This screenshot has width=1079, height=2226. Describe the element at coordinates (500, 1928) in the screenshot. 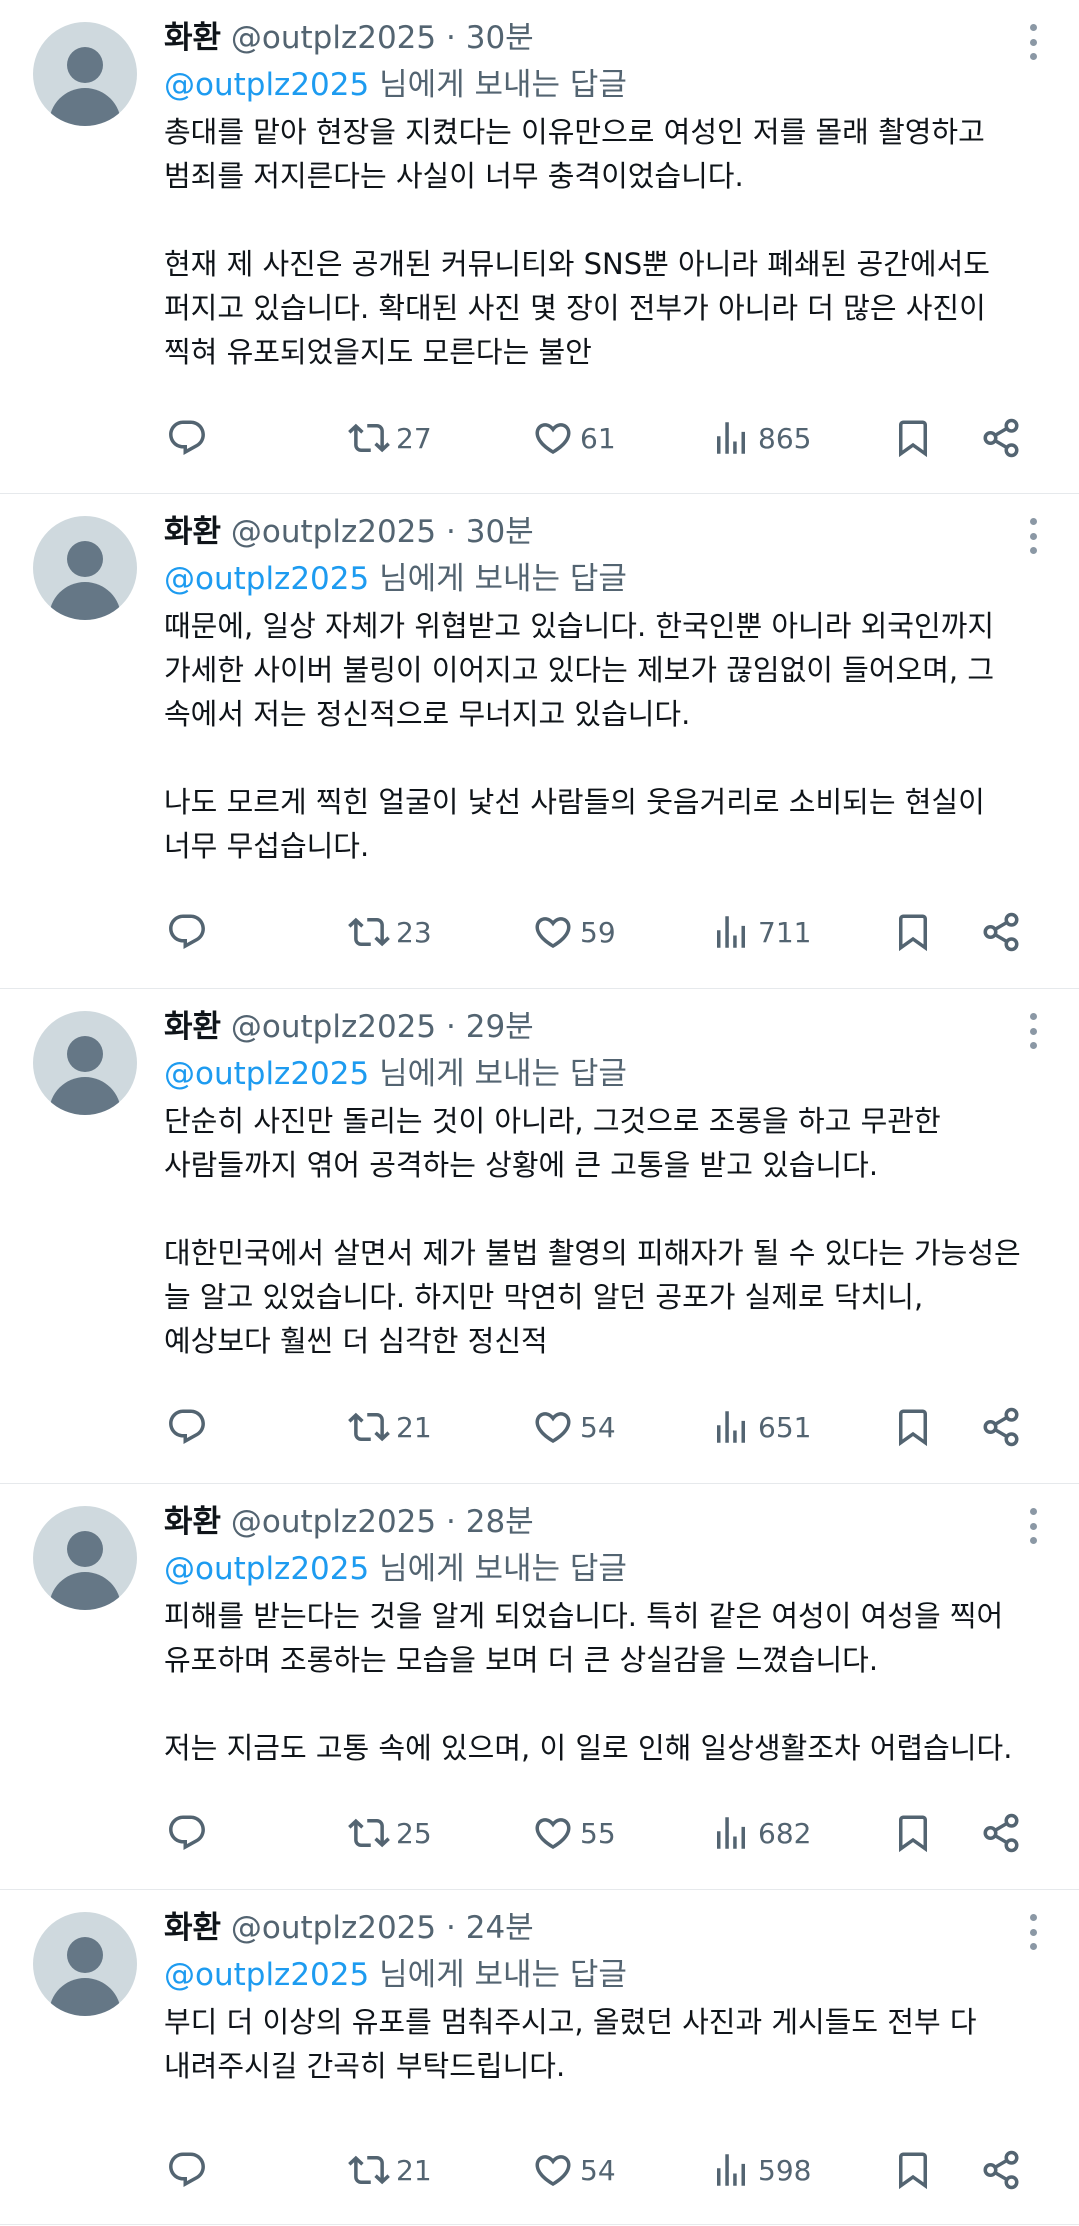

I see `timestamp: 24분` at that location.